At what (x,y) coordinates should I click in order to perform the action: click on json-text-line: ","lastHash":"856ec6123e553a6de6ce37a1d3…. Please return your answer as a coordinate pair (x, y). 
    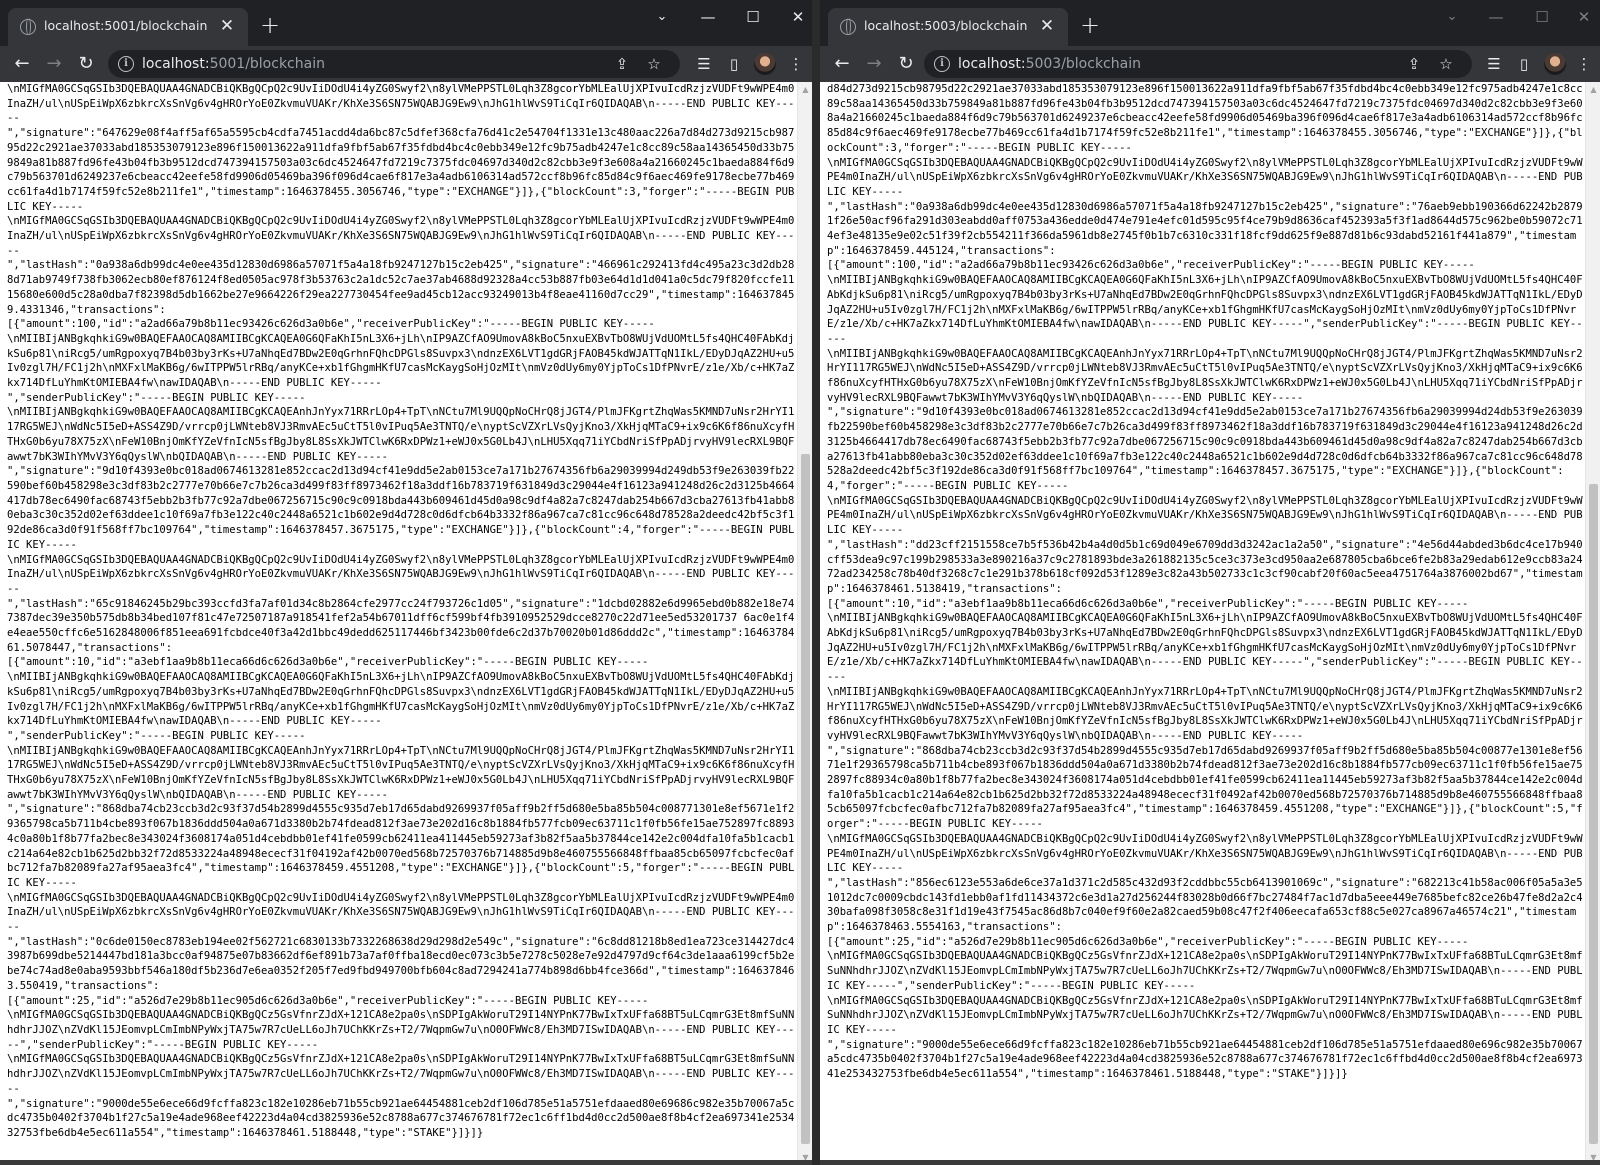
    Looking at the image, I should click on (1205, 905).